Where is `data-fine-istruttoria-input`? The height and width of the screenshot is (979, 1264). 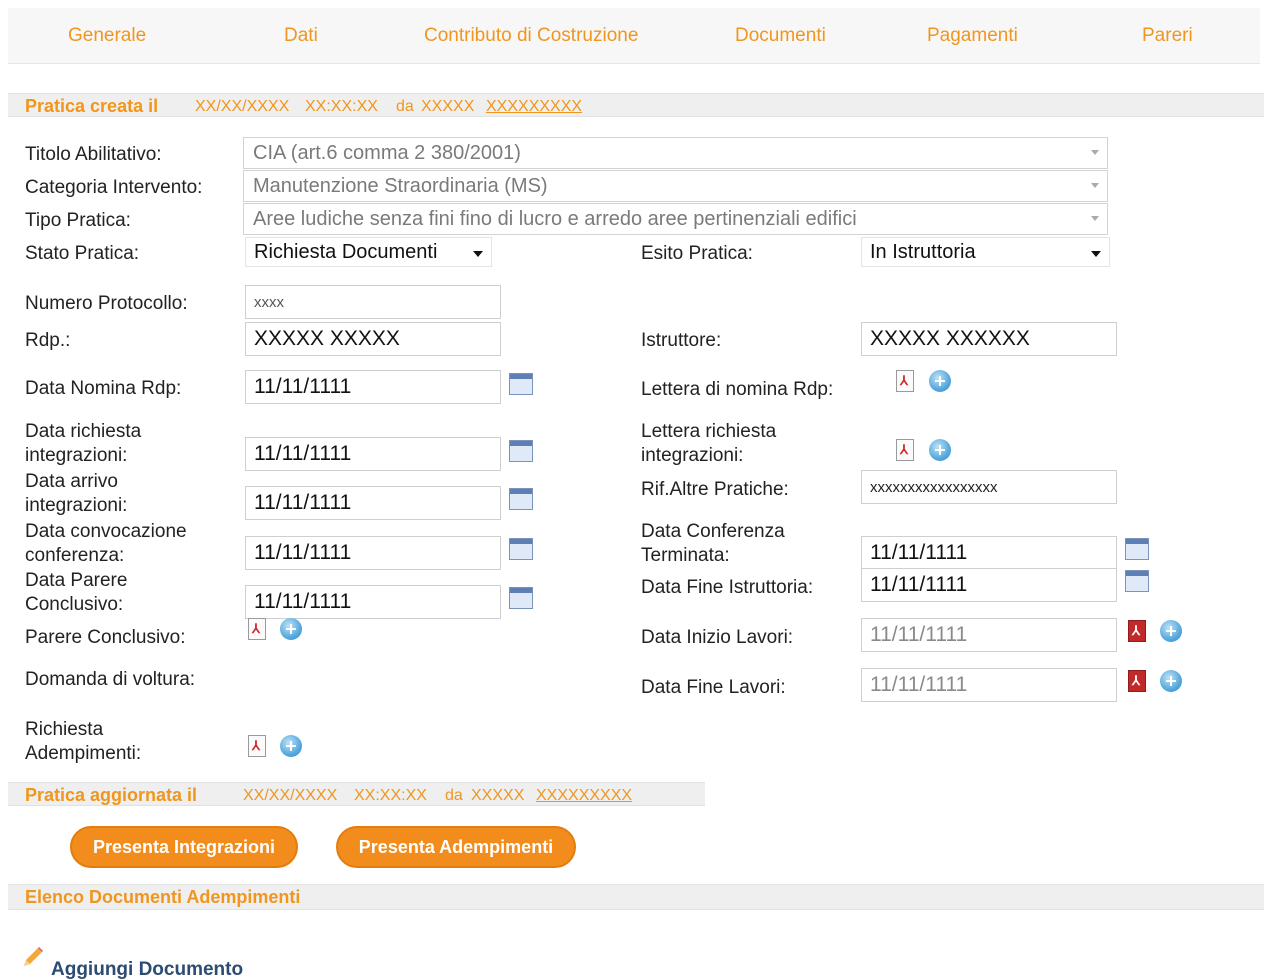
data-fine-istruttoria-input is located at coordinates (989, 585).